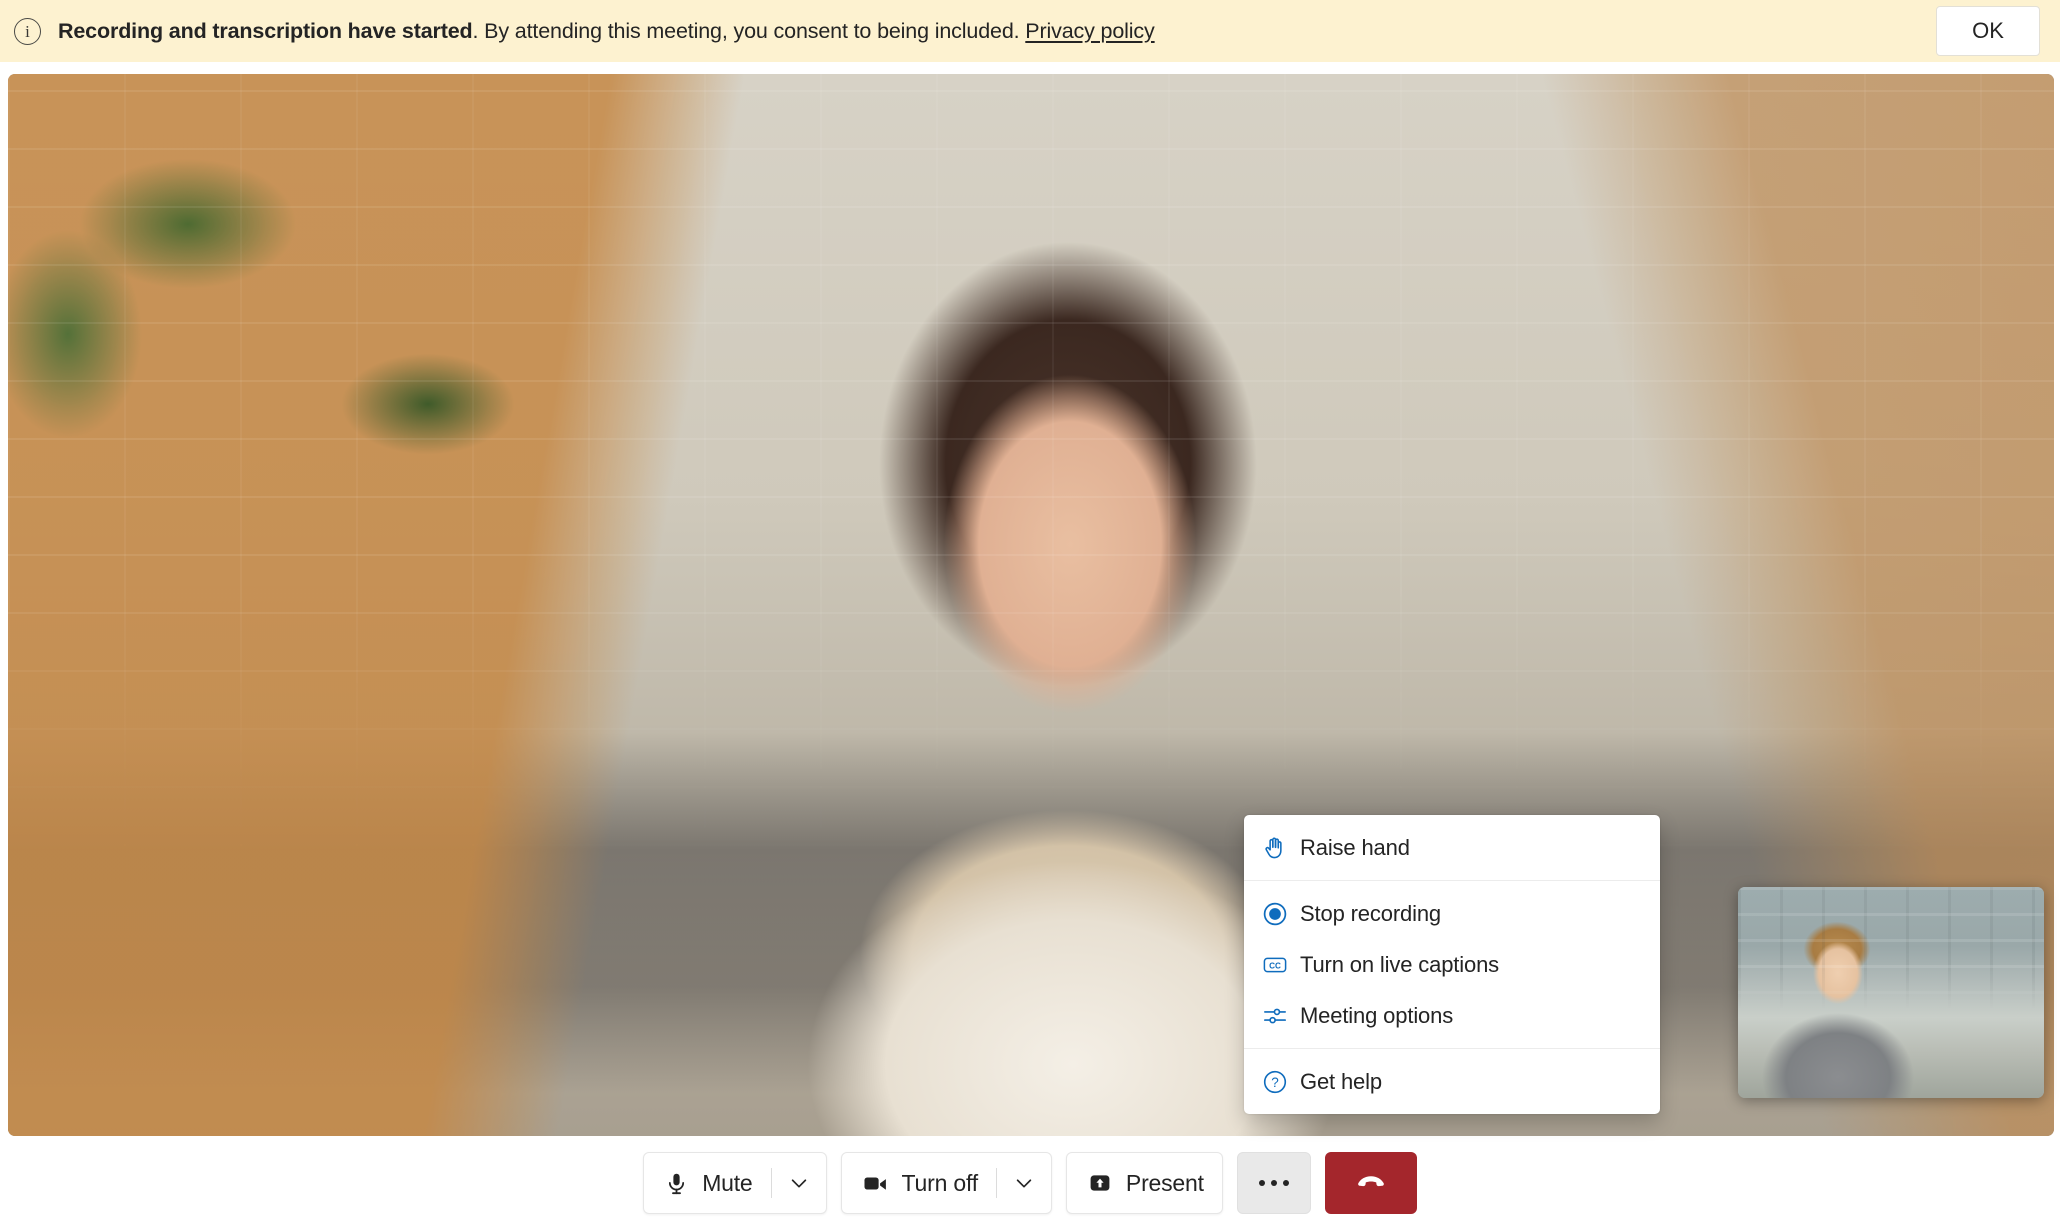  I want to click on menu-item-label: Meeting options, so click(1377, 1015).